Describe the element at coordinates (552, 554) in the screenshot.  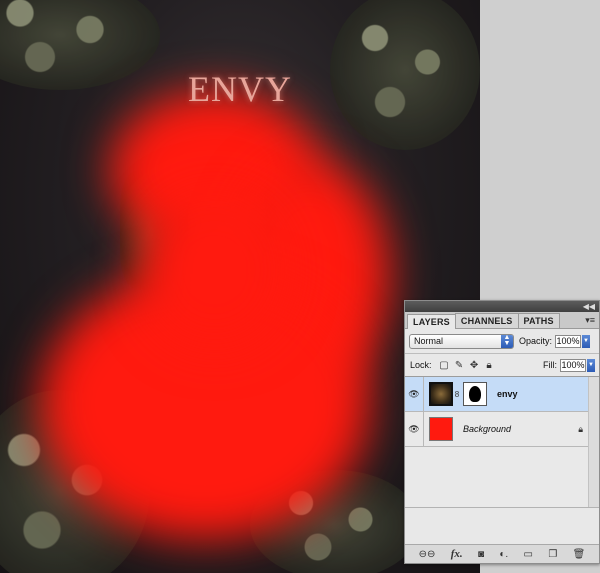
I see `new-layer-icon: ❐` at that location.